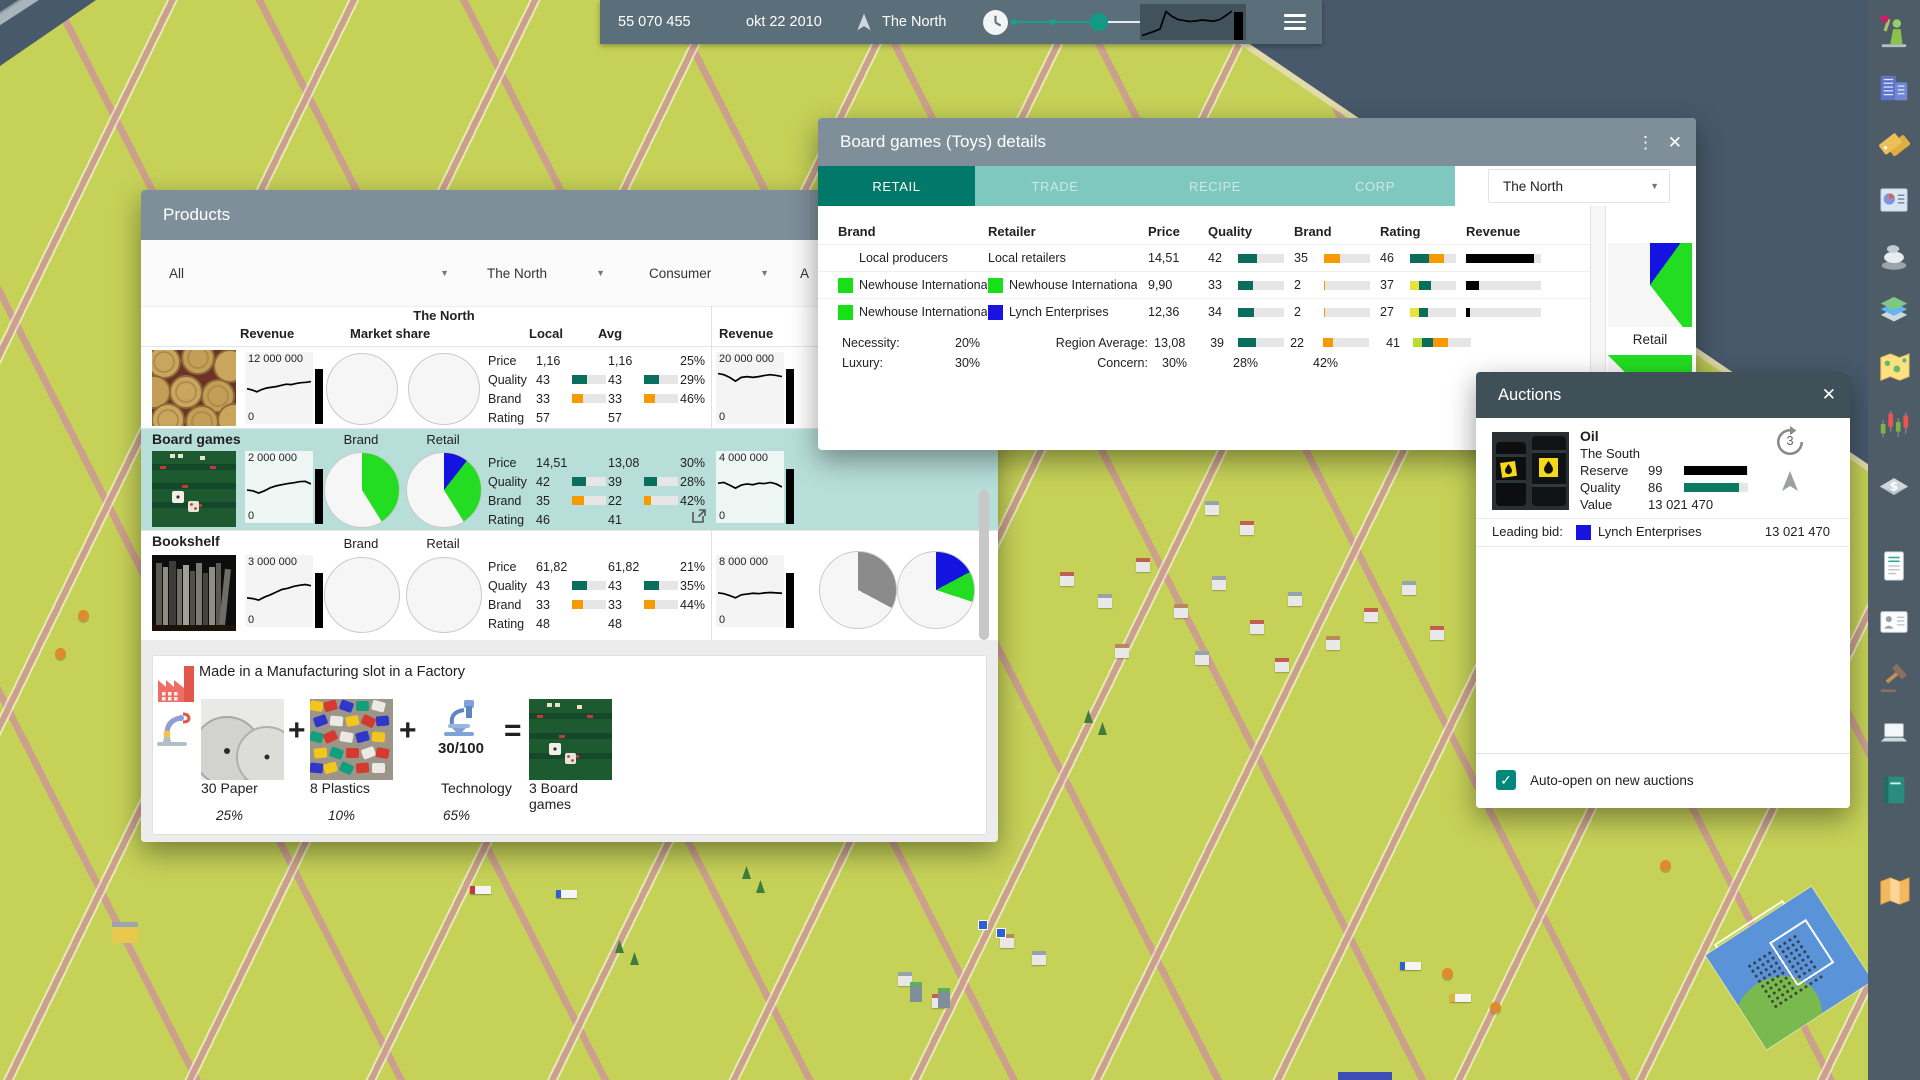 This screenshot has height=1080, width=1920. What do you see at coordinates (309, 273) in the screenshot?
I see `filter-category-dropdown: All ▼` at bounding box center [309, 273].